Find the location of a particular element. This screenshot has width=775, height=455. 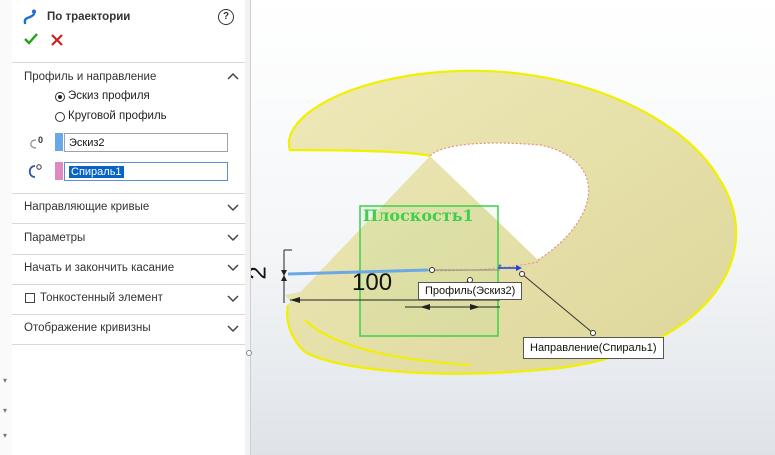

radio-sketch-profile is located at coordinates (60, 97).